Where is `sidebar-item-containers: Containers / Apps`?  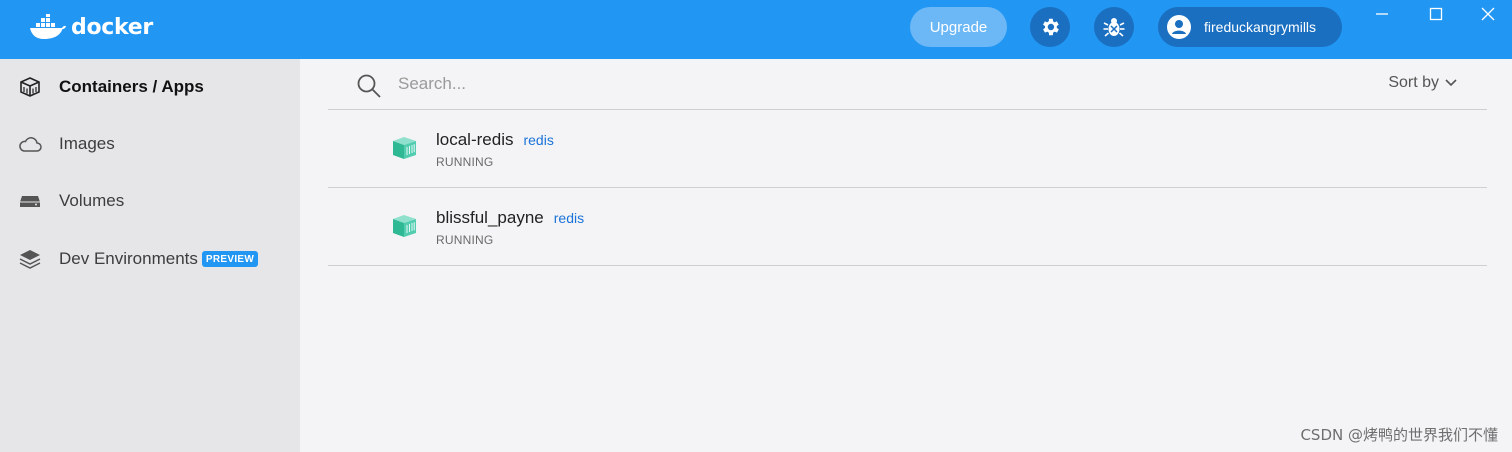
sidebar-item-containers: Containers / Apps is located at coordinates (150, 87).